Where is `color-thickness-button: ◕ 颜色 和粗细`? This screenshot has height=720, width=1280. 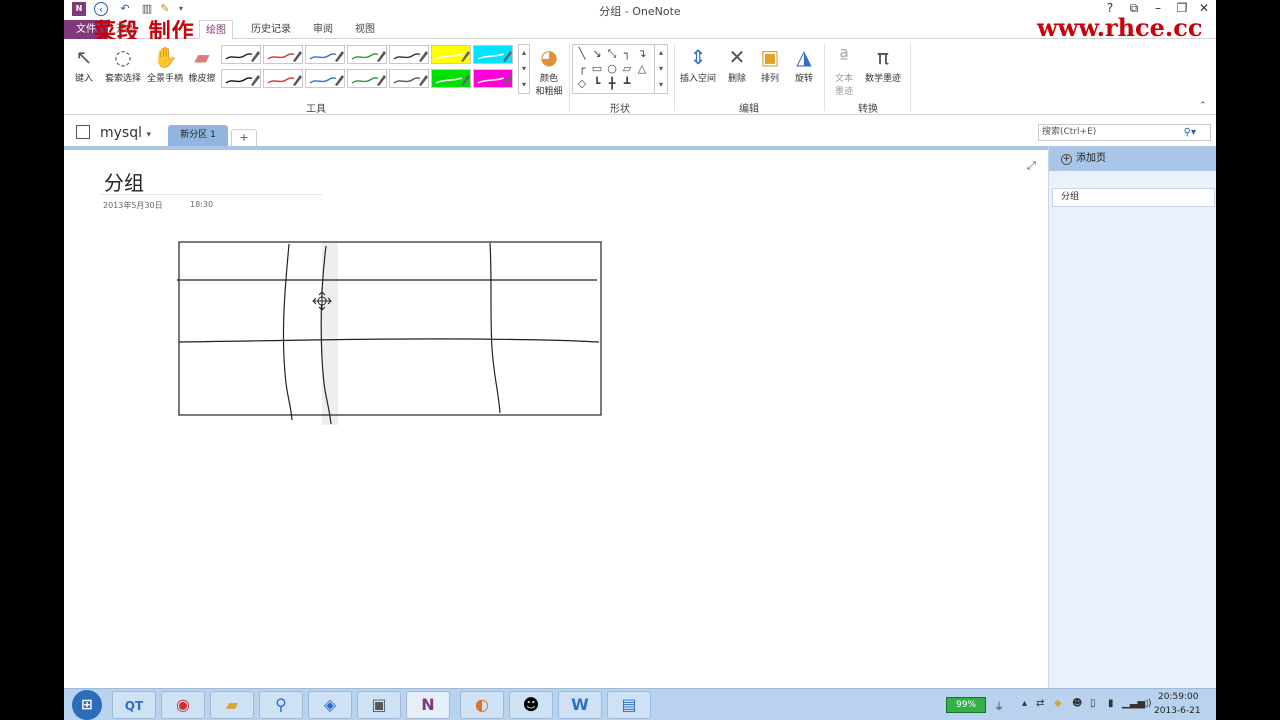
color-thickness-button: ◕ 颜色 和粗细 is located at coordinates (549, 71).